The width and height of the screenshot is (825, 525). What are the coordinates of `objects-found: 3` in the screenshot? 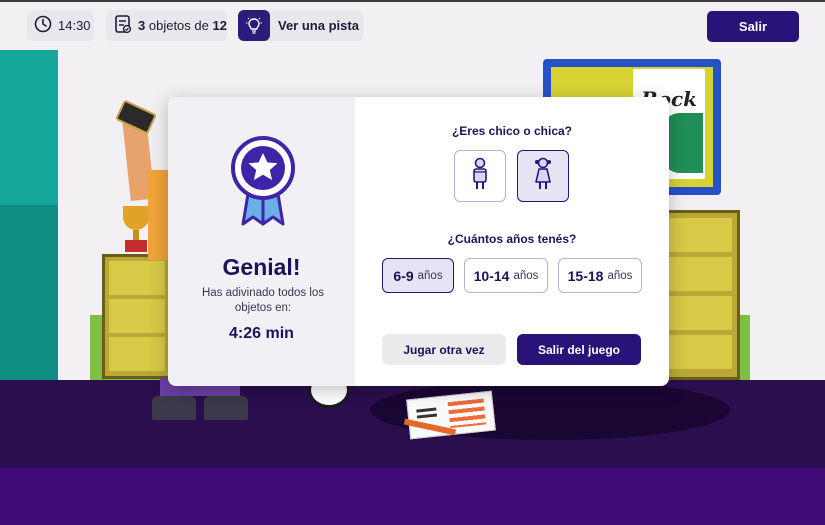 It's located at (142, 25).